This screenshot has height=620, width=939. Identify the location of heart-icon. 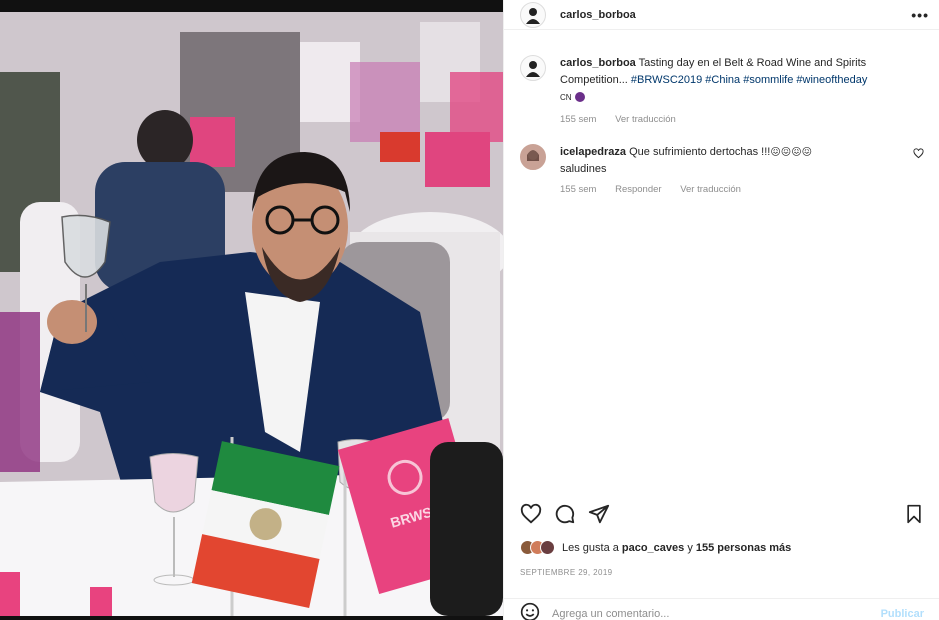
(531, 514).